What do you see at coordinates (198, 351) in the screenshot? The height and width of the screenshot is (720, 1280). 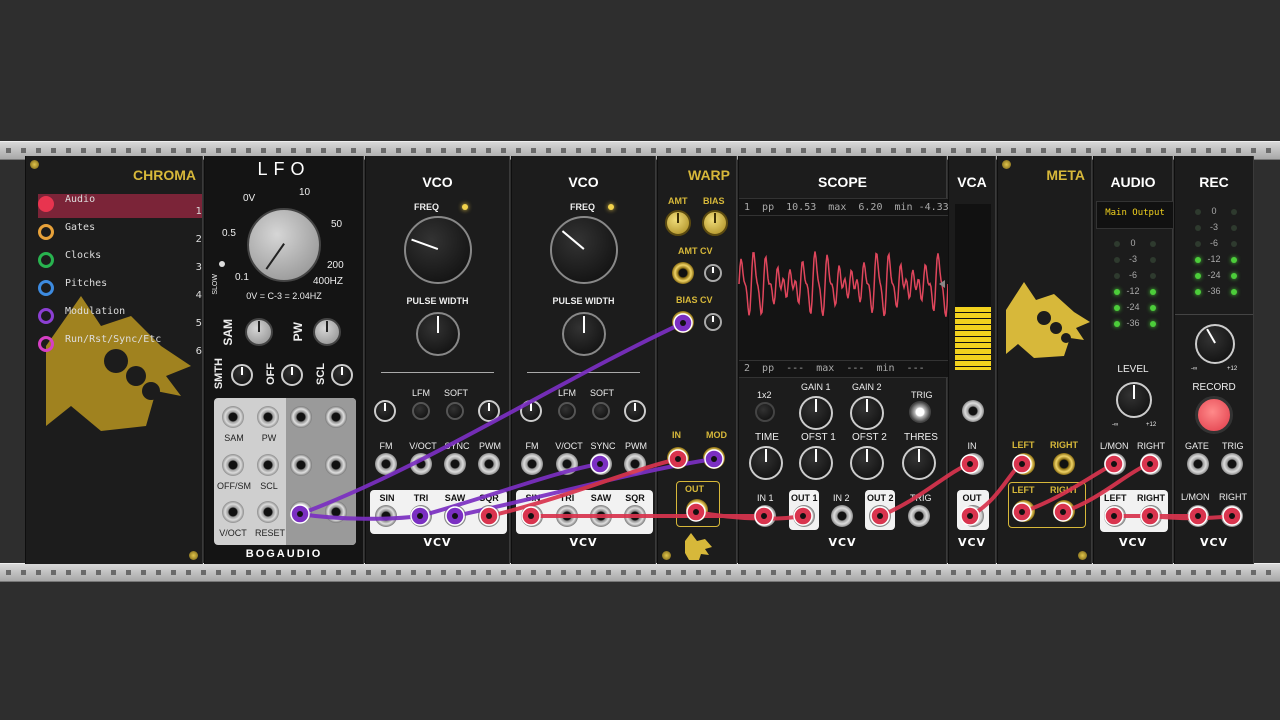 I see `chroma-item-number: 6` at bounding box center [198, 351].